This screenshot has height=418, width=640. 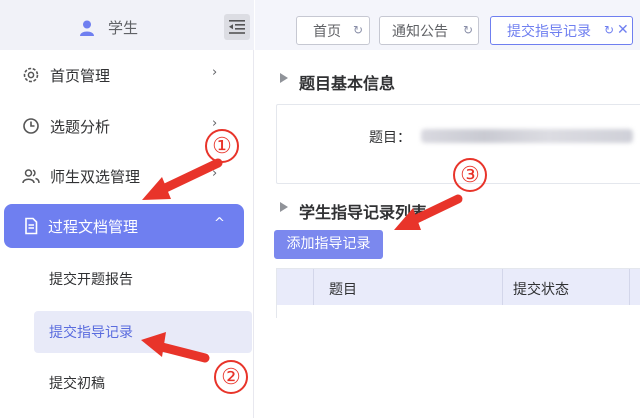 What do you see at coordinates (222, 146) in the screenshot?
I see `annotation-number-1: ①` at bounding box center [222, 146].